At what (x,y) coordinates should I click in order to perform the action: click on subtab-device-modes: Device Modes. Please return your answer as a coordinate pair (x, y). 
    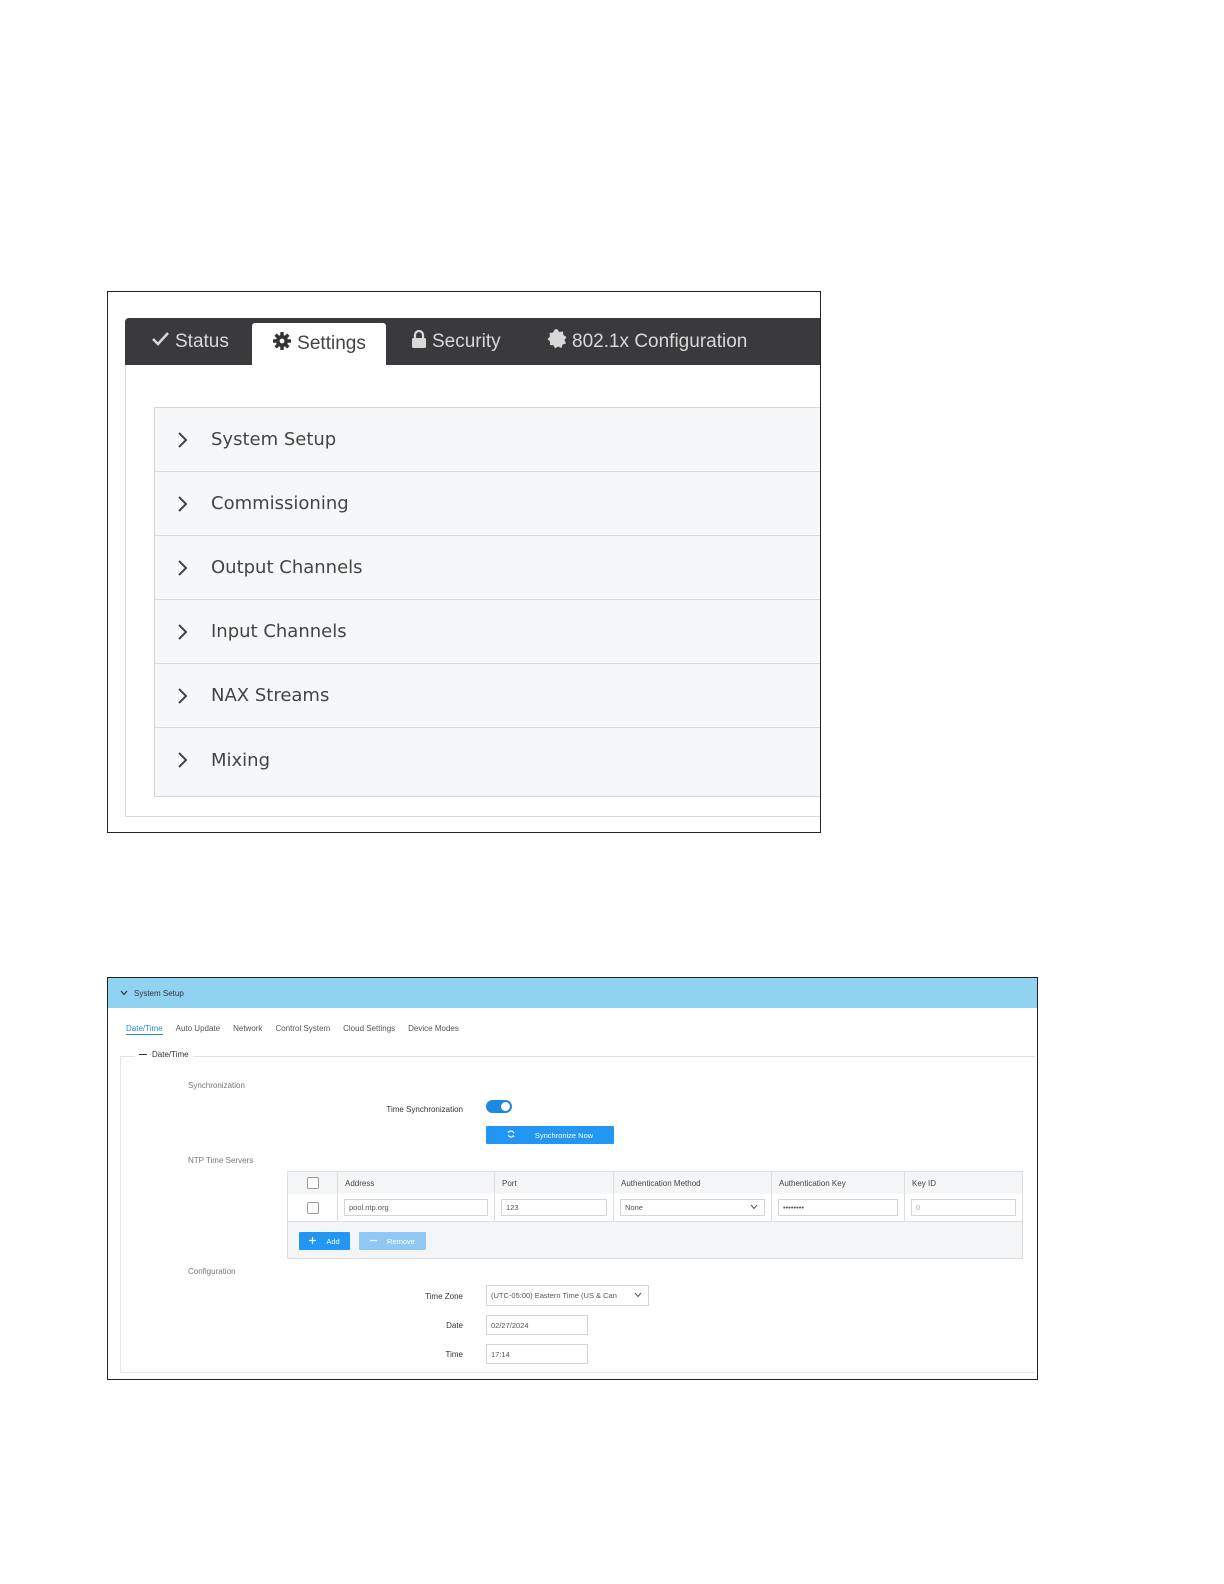
    Looking at the image, I should click on (433, 1029).